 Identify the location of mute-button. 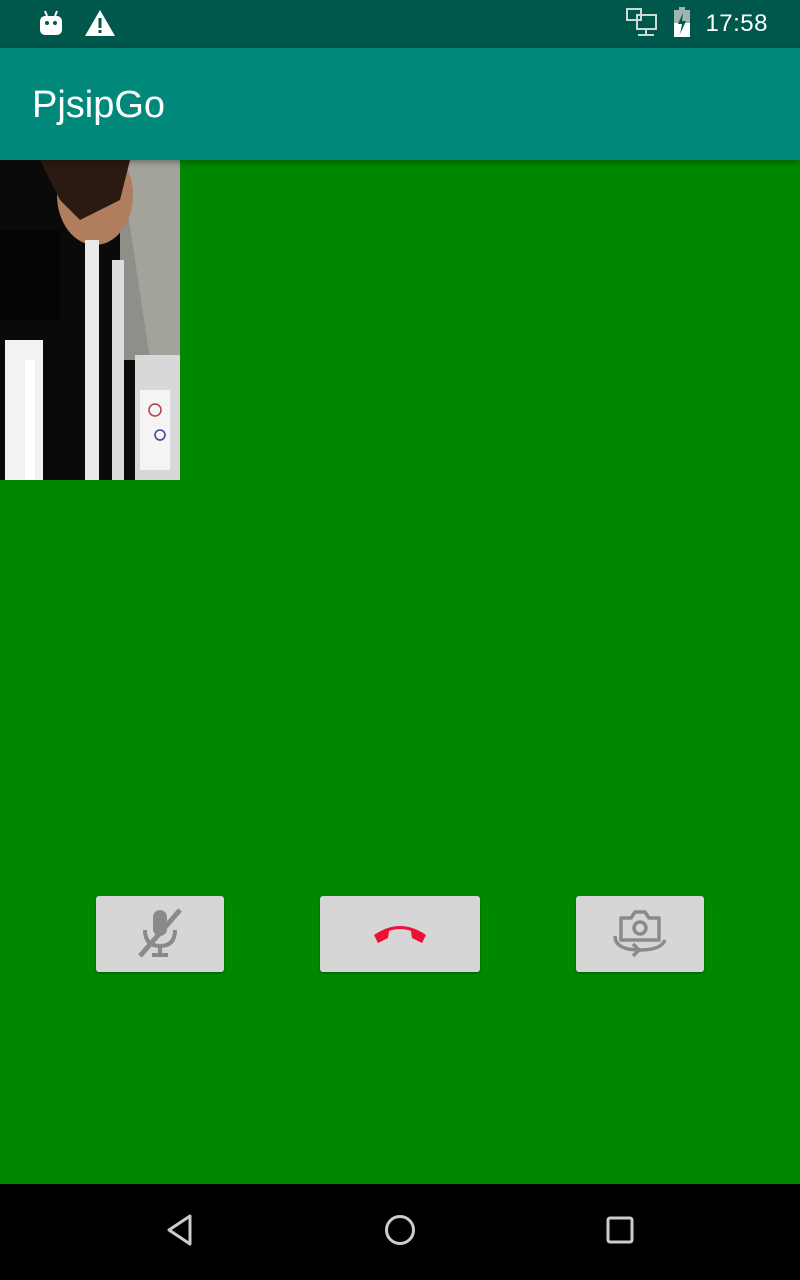
(160, 934).